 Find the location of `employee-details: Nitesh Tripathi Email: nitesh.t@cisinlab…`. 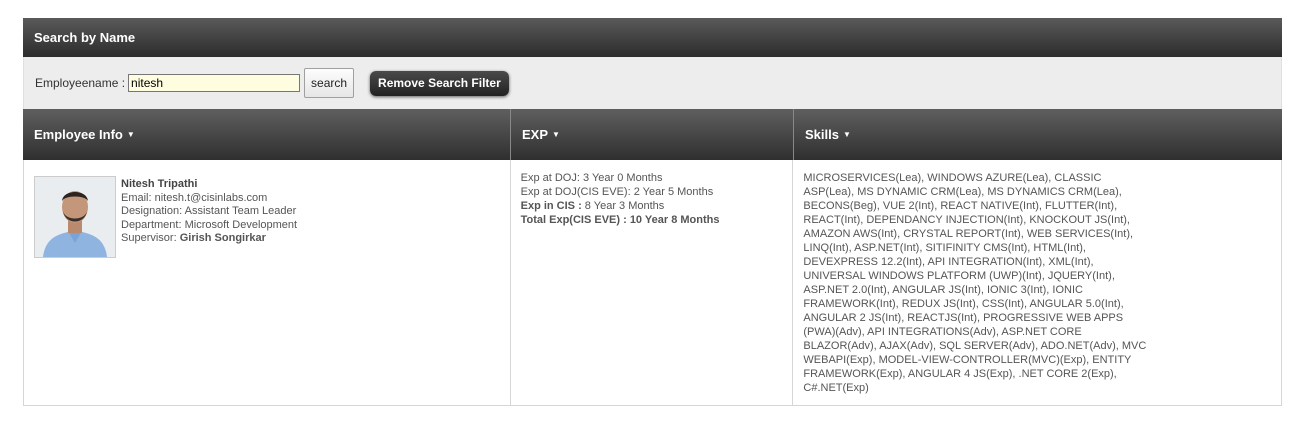

employee-details: Nitesh Tripathi Email: nitesh.t@cisinlab… is located at coordinates (209, 286).